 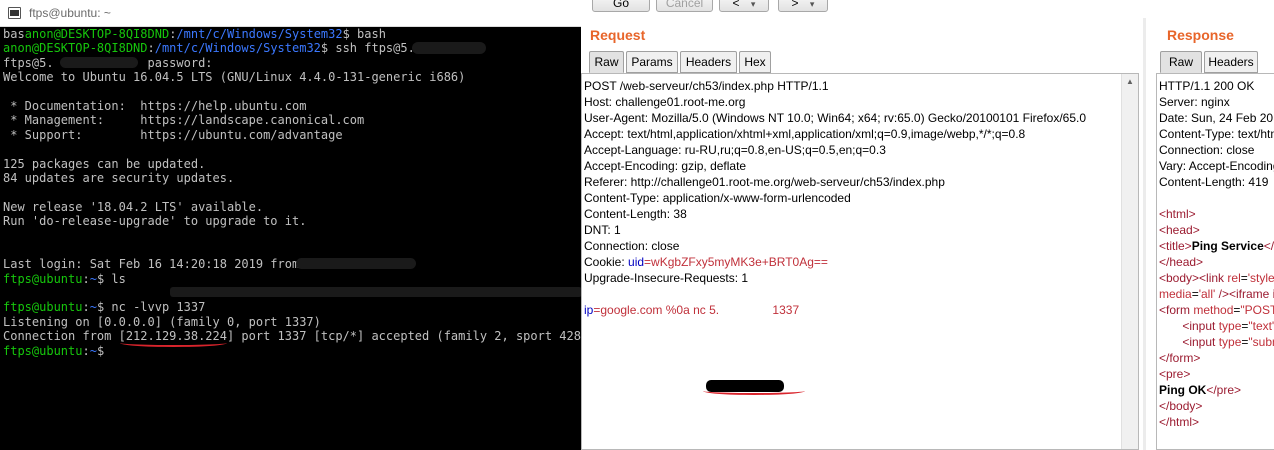 What do you see at coordinates (70, 13) in the screenshot?
I see `terminal-title: ftps@ubuntu: ~` at bounding box center [70, 13].